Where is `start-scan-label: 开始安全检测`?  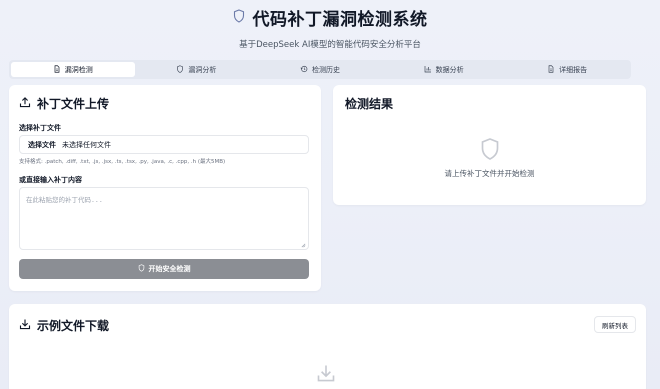
start-scan-label: 开始安全检测 is located at coordinates (169, 269).